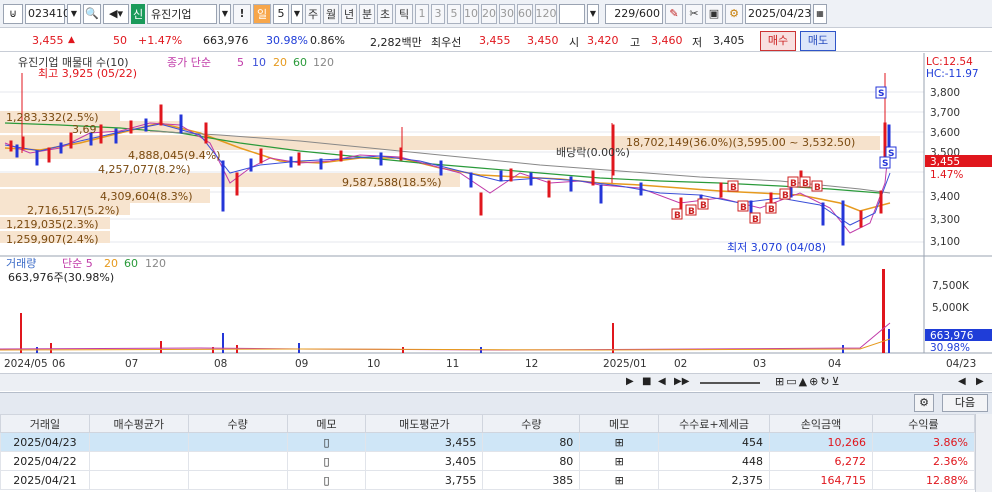 The height and width of the screenshot is (492, 992). What do you see at coordinates (189, 62) in the screenshot?
I see `ma-label: 종가 단순` at bounding box center [189, 62].